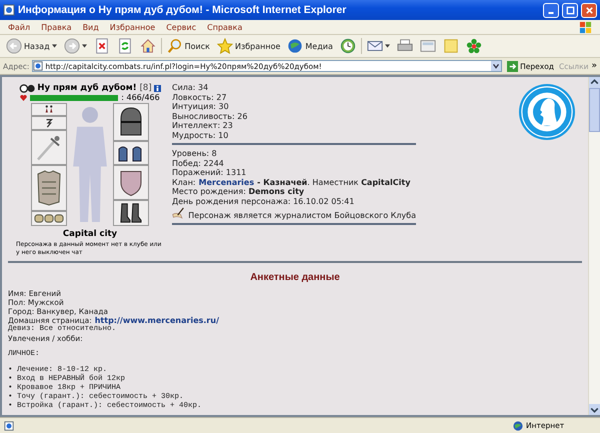 This screenshot has height=433, width=600. I want to click on scrollbar, so click(594, 246).